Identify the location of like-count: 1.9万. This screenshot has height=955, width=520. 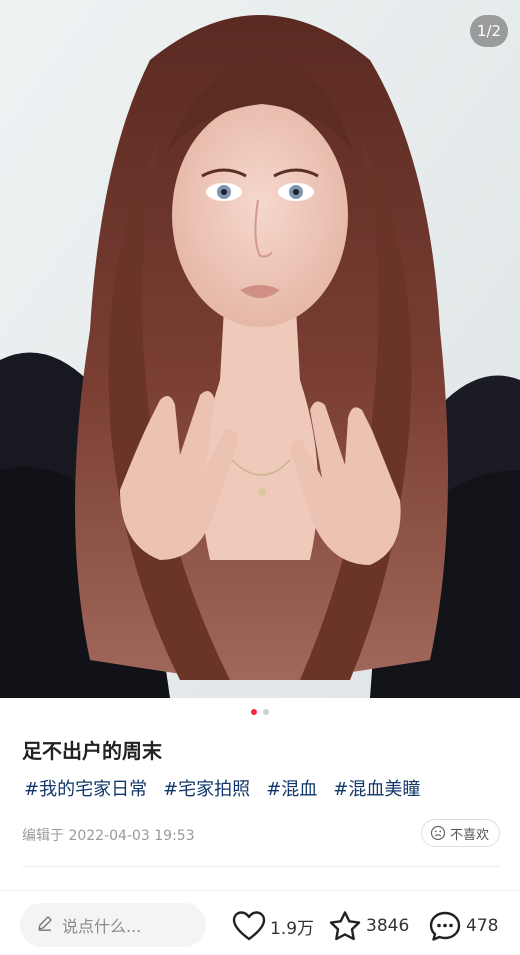
(292, 928).